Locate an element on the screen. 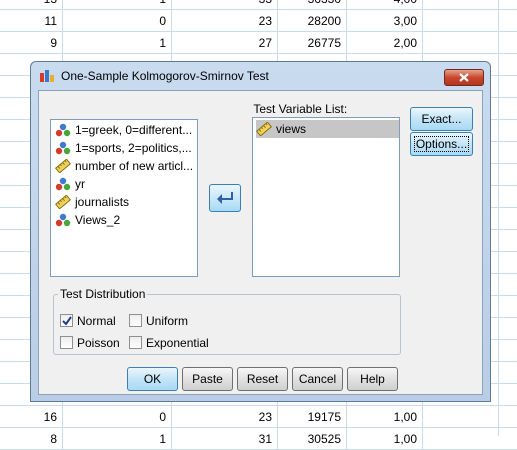 The width and height of the screenshot is (517, 450). test-variable-list: views is located at coordinates (326, 197).